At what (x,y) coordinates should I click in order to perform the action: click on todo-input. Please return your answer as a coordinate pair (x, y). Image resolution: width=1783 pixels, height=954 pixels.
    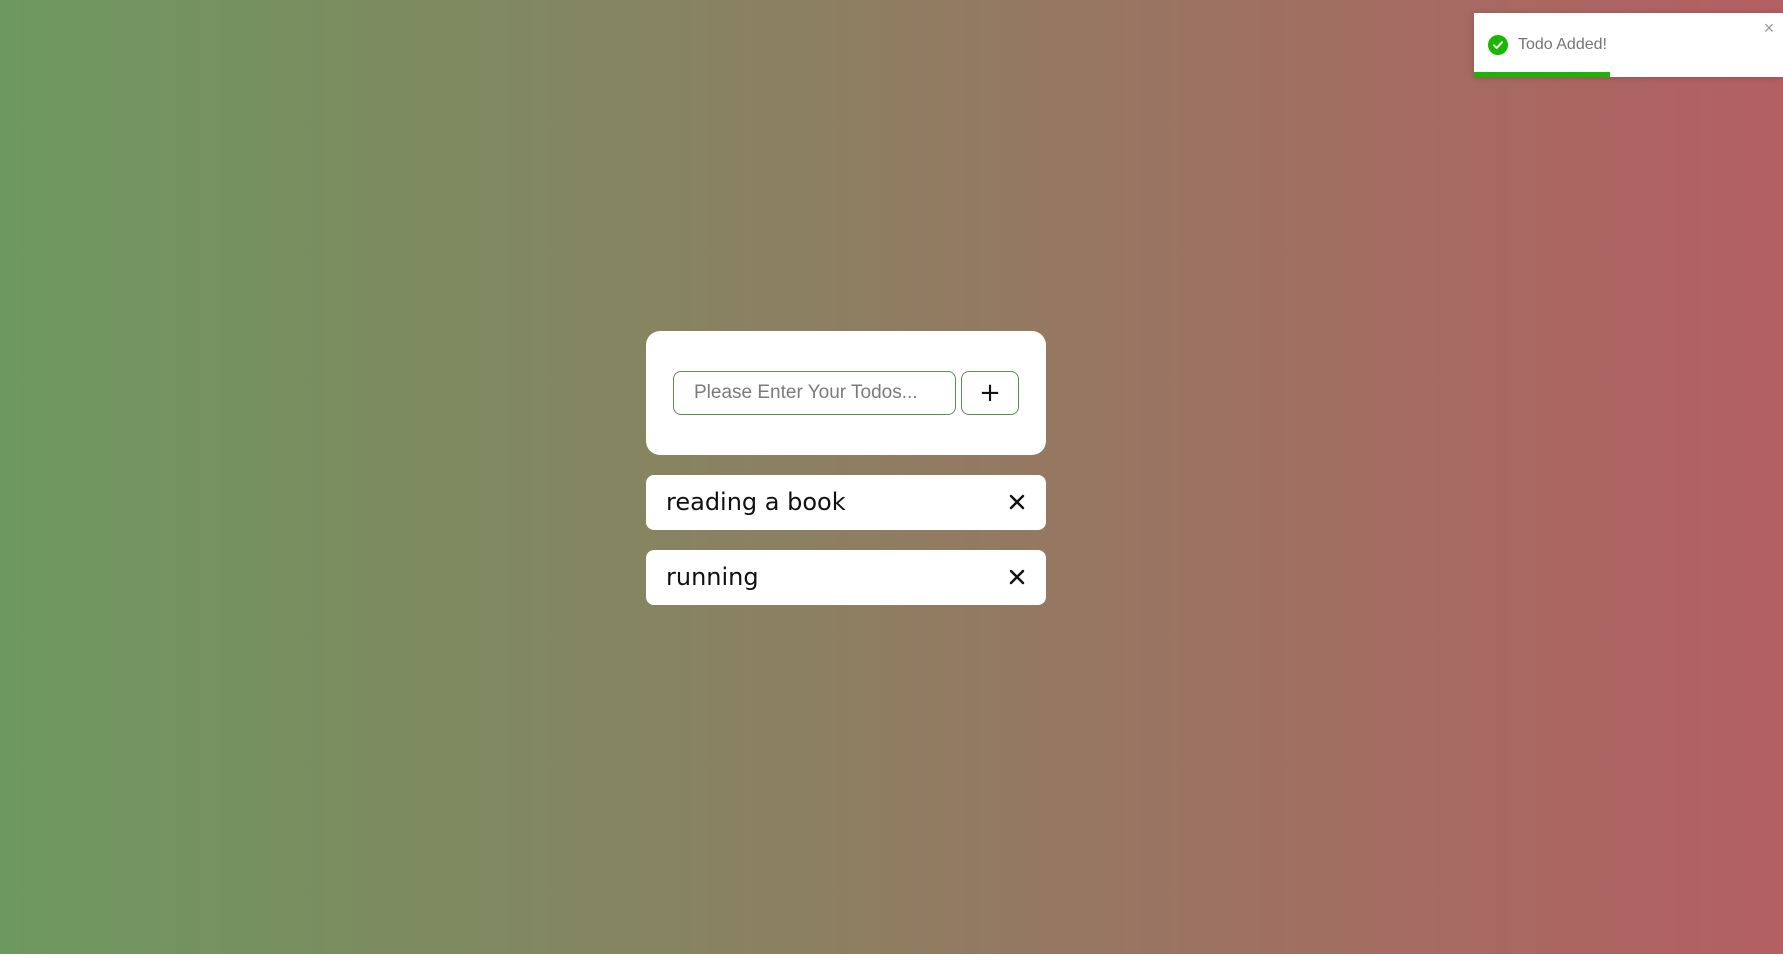
    Looking at the image, I should click on (814, 393).